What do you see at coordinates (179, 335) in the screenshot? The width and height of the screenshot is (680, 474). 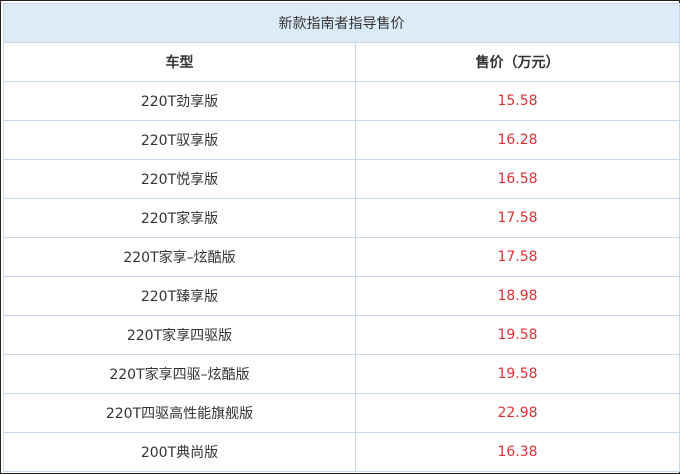 I see `row-model: 220T家享四驱版` at bounding box center [179, 335].